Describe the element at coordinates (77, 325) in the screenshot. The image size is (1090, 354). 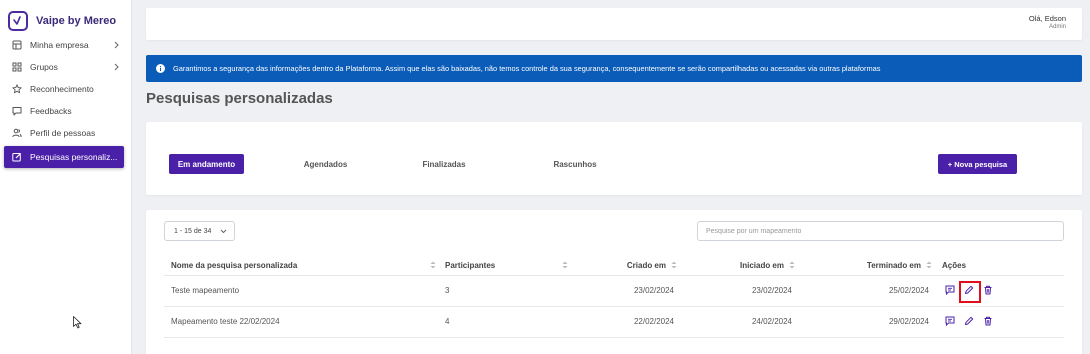
I see `mouse-cursor-icon` at that location.